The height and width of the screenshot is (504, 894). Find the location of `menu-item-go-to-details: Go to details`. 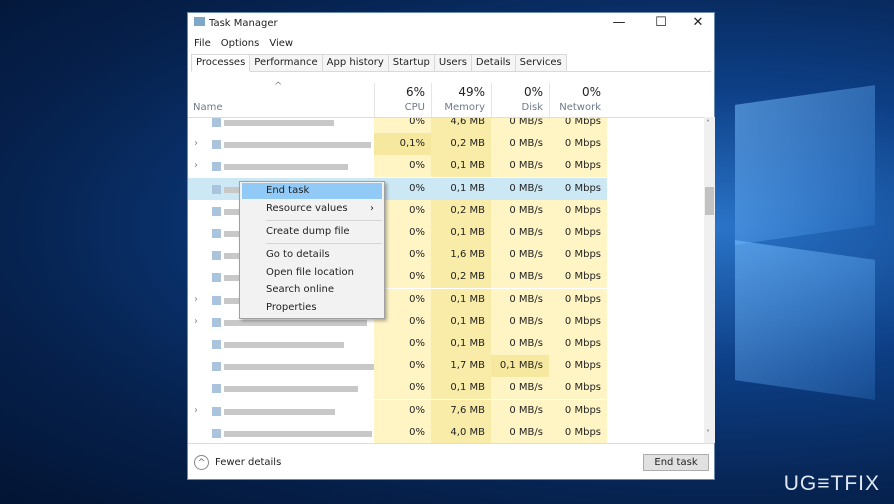

menu-item-go-to-details: Go to details is located at coordinates (312, 255).